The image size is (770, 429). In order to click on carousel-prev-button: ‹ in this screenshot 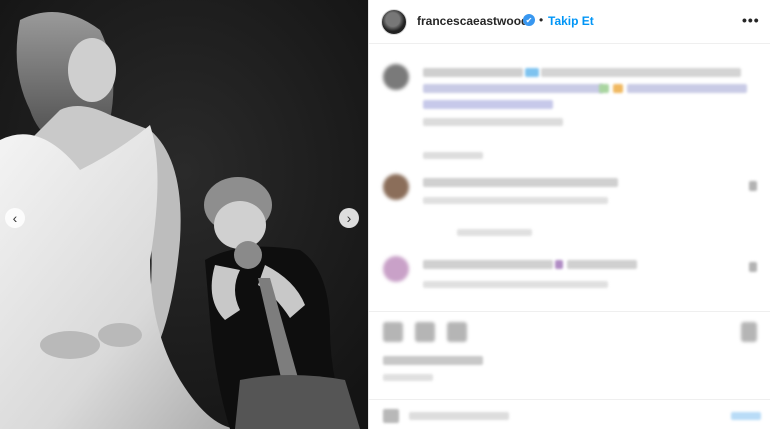, I will do `click(15, 218)`.